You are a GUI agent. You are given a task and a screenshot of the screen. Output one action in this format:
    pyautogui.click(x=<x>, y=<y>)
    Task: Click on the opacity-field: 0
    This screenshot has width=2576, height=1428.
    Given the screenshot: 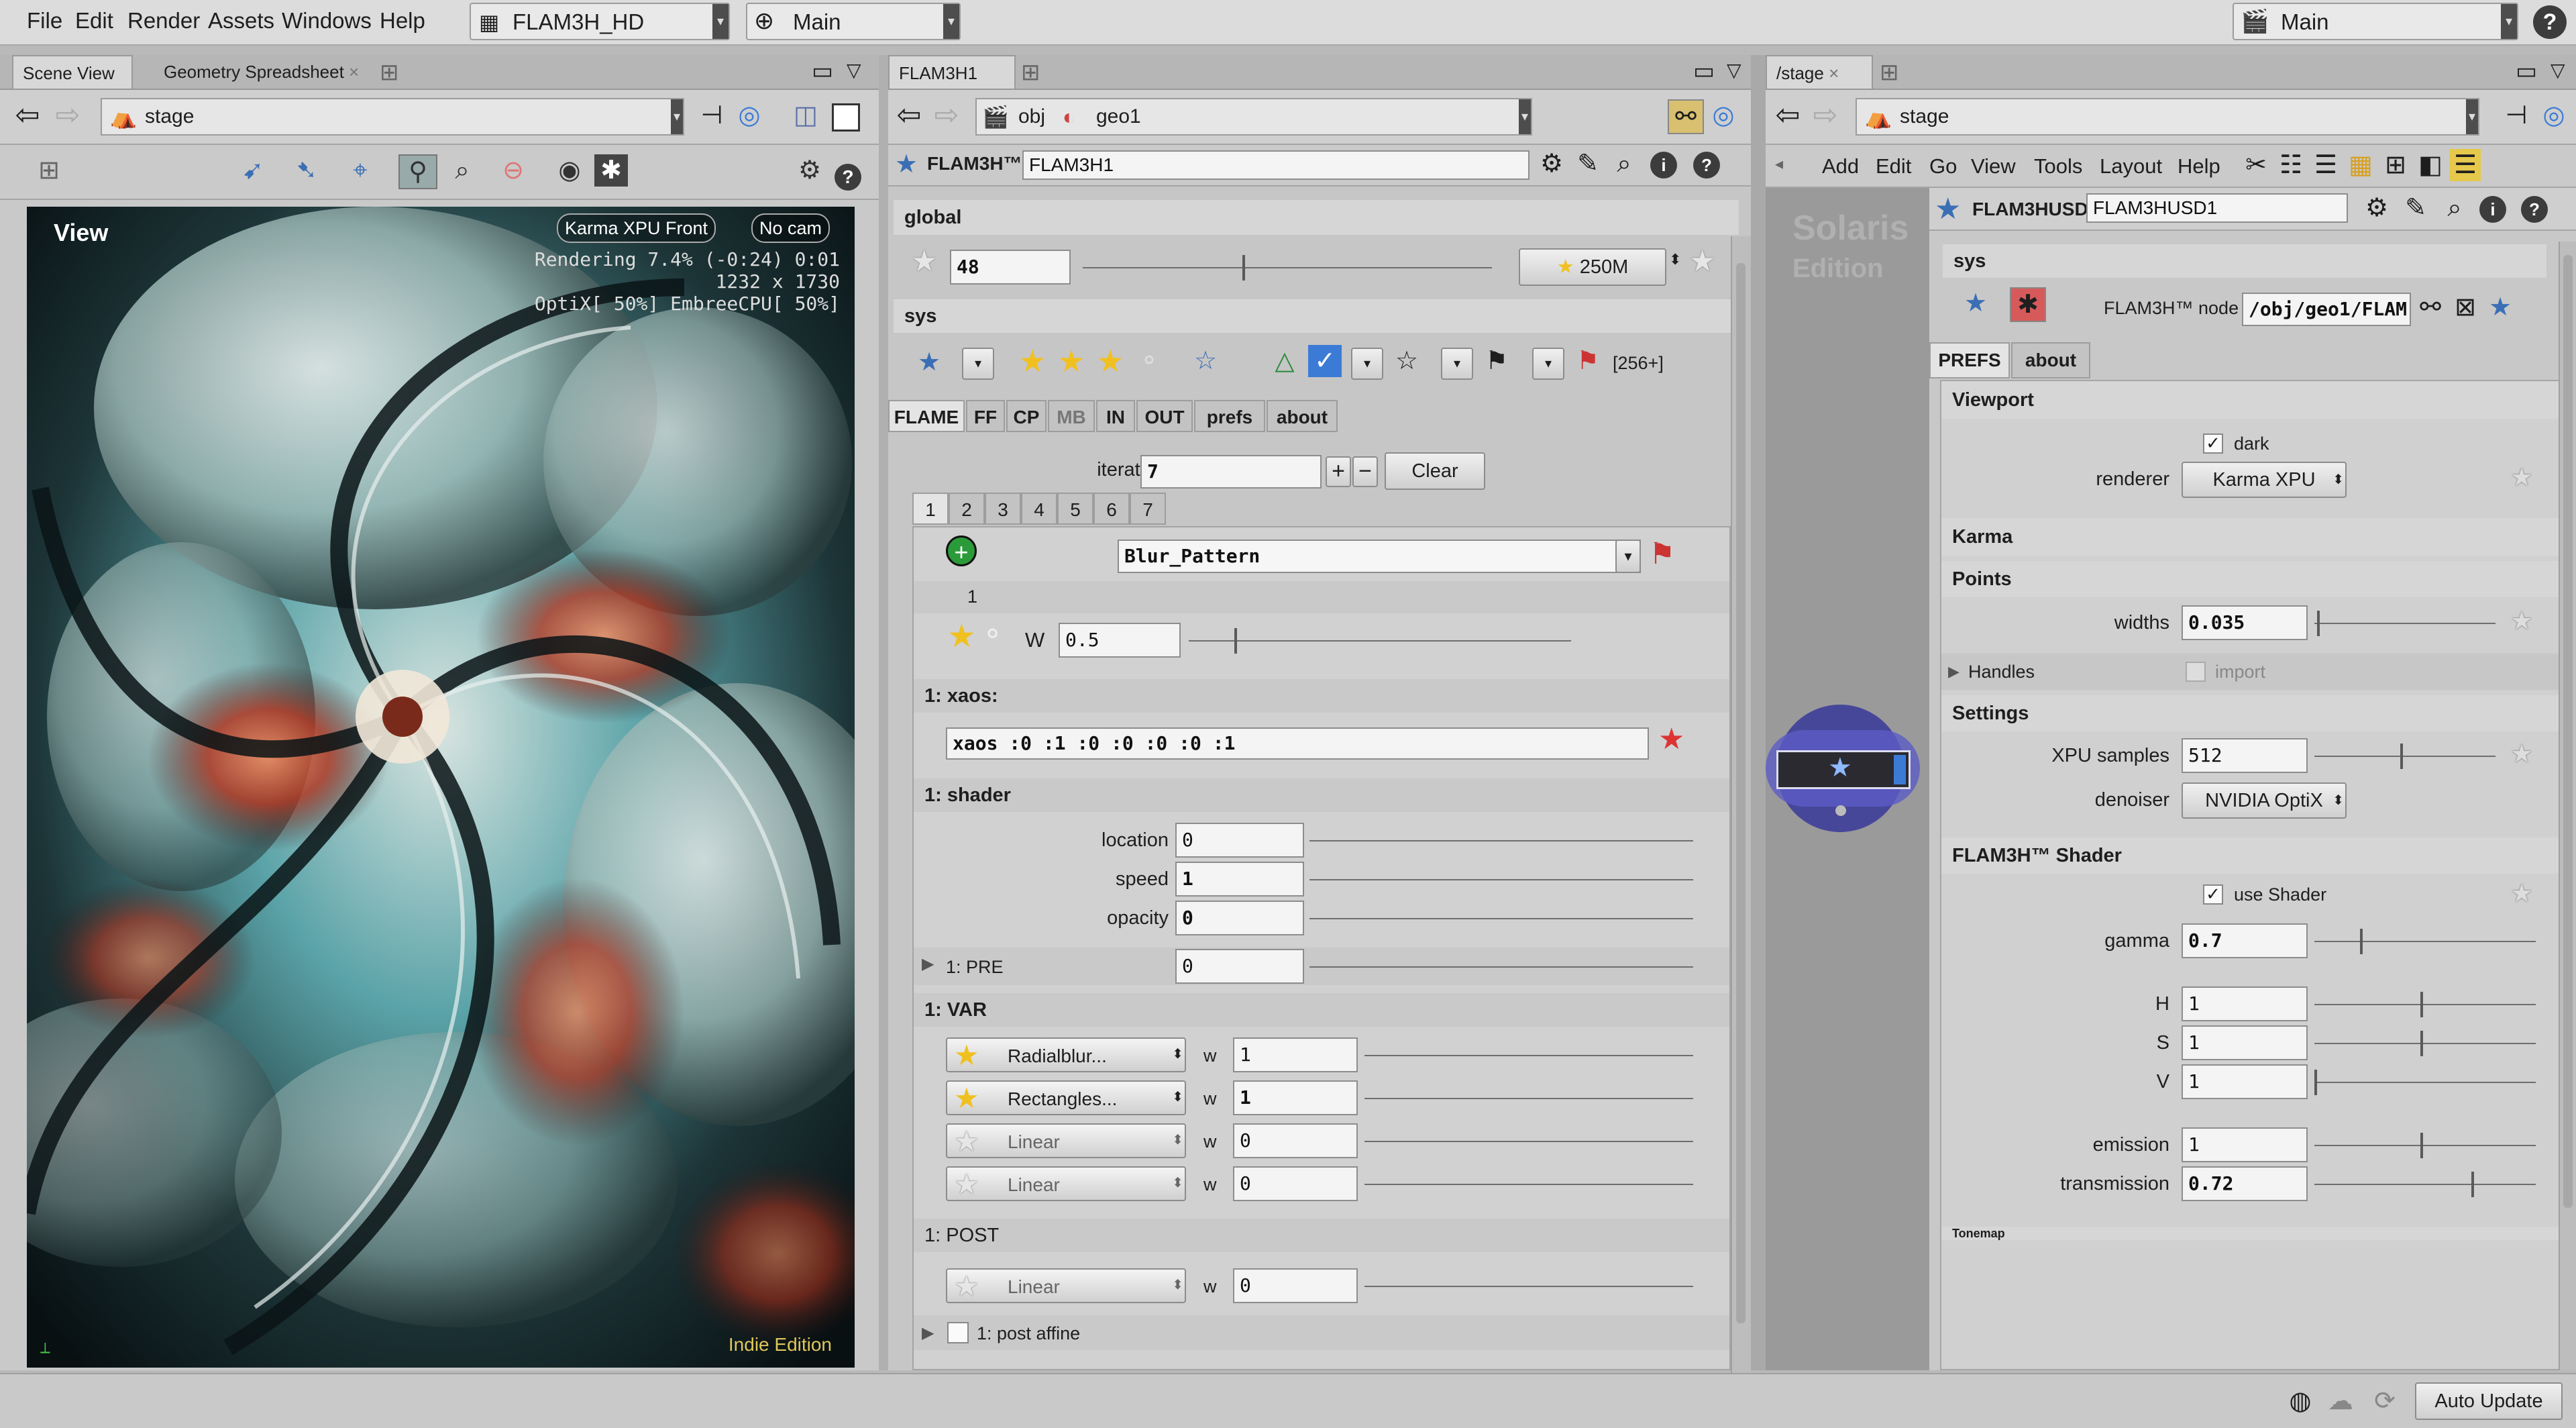 What is the action you would take?
    pyautogui.click(x=1239, y=918)
    